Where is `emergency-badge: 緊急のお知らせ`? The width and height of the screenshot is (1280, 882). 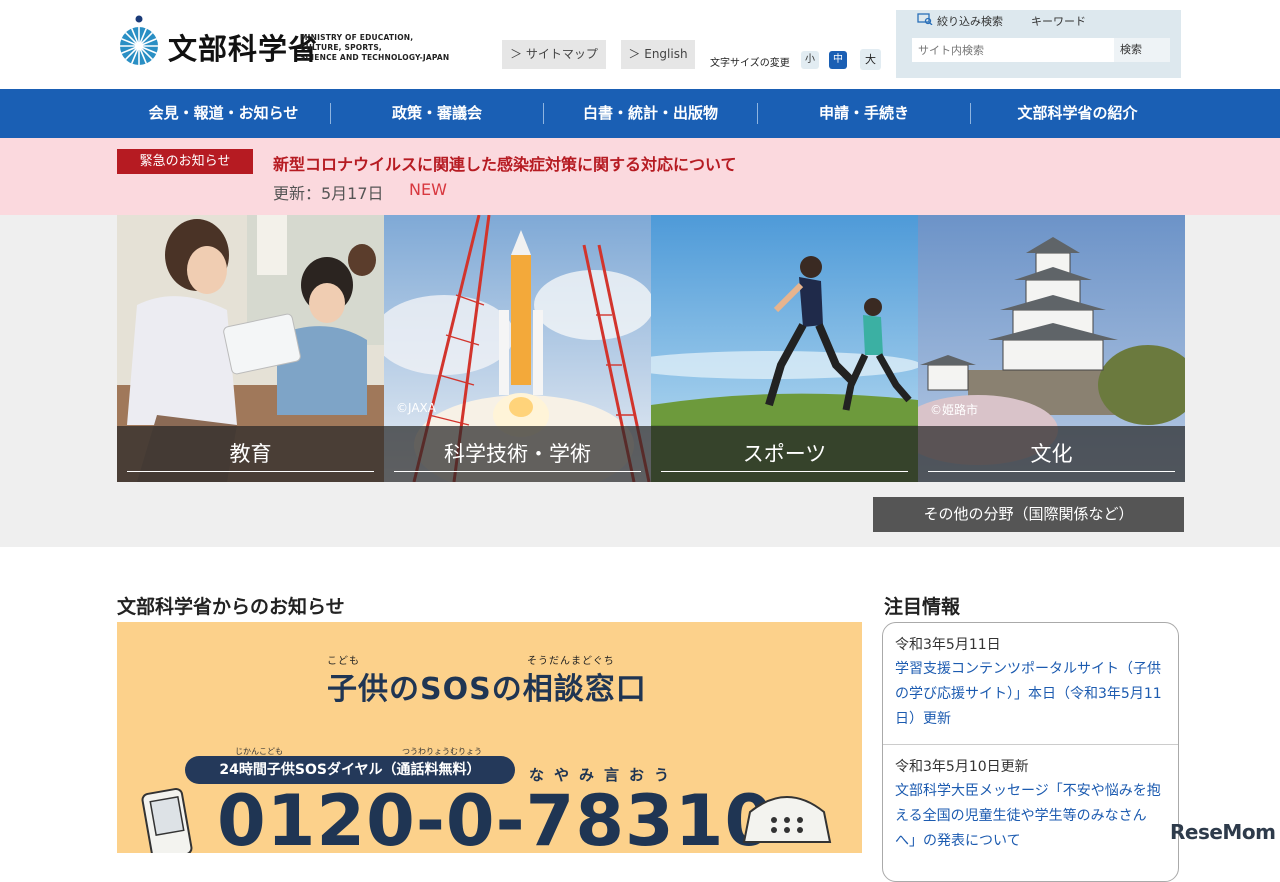
emergency-badge: 緊急のお知らせ is located at coordinates (185, 161).